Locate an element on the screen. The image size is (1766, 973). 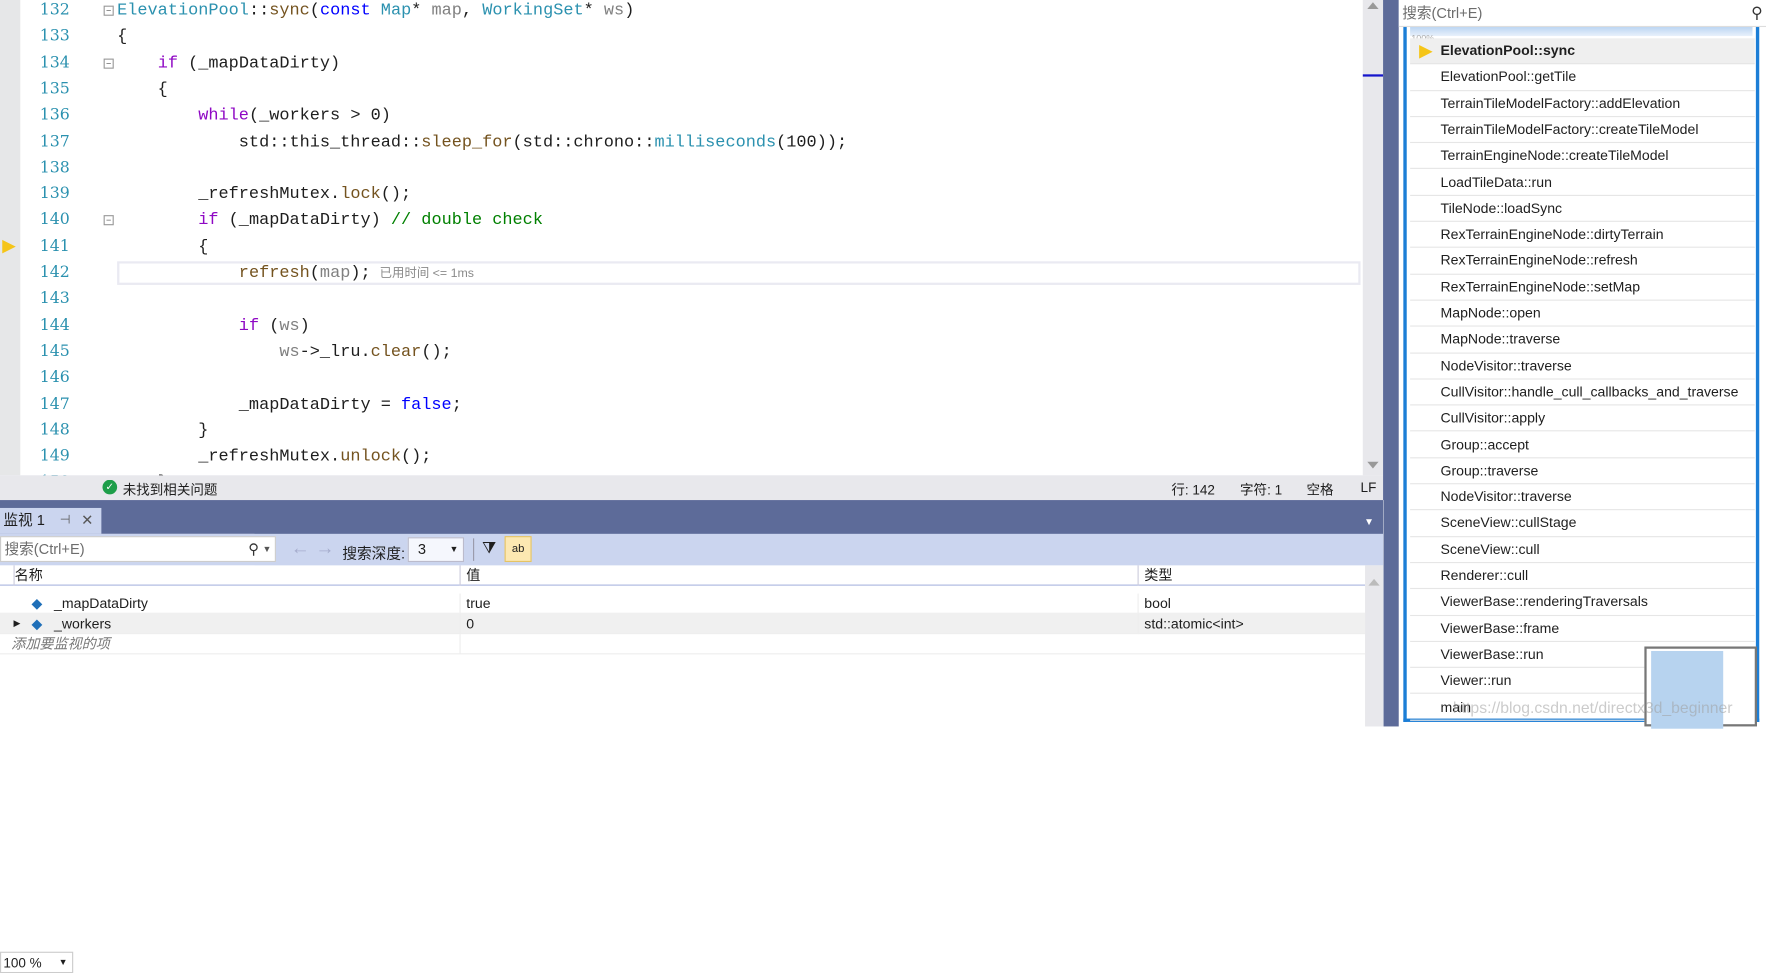
indicator-margin is located at coordinates (10, 237).